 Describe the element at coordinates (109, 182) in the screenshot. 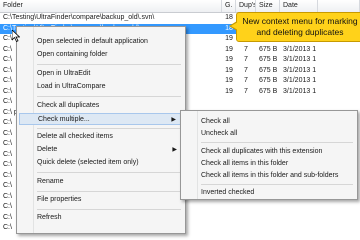

I see `menu-item-rename: Rename` at that location.